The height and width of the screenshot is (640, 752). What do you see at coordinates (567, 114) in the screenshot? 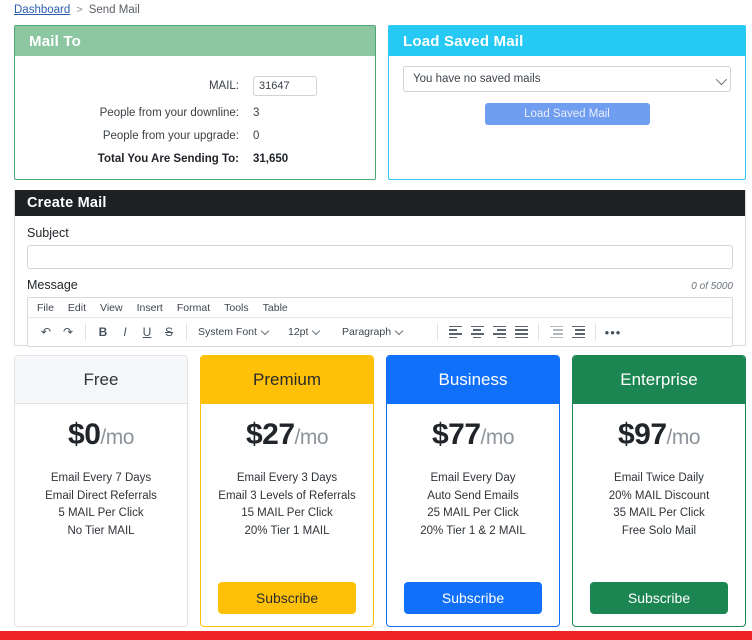
I see `load-saved-mail-button: Load Saved Mail` at bounding box center [567, 114].